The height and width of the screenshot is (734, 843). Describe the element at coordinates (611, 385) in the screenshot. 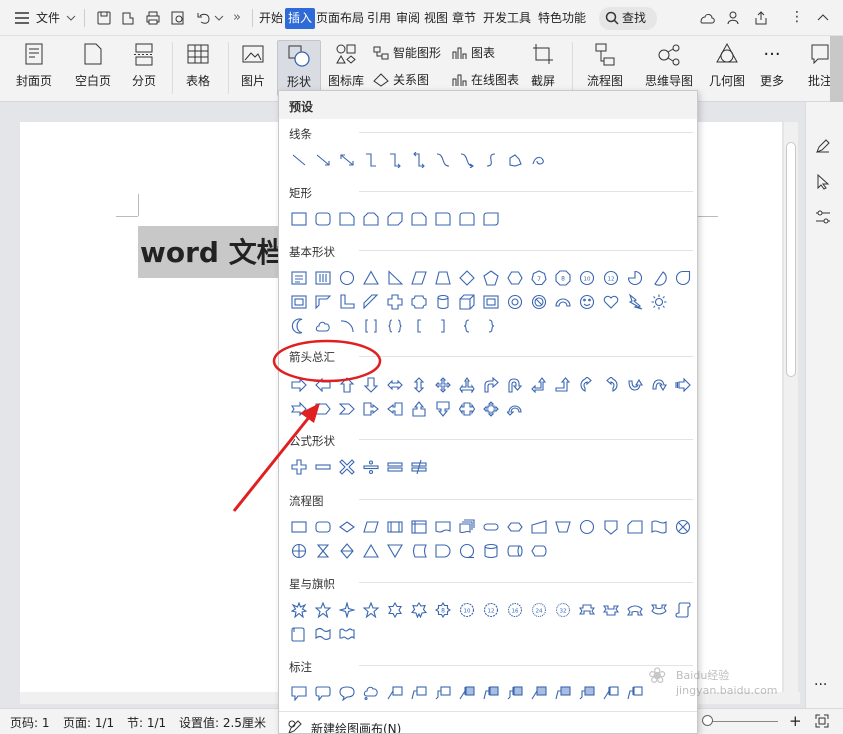

I see `curved-left-arrow-shape` at that location.